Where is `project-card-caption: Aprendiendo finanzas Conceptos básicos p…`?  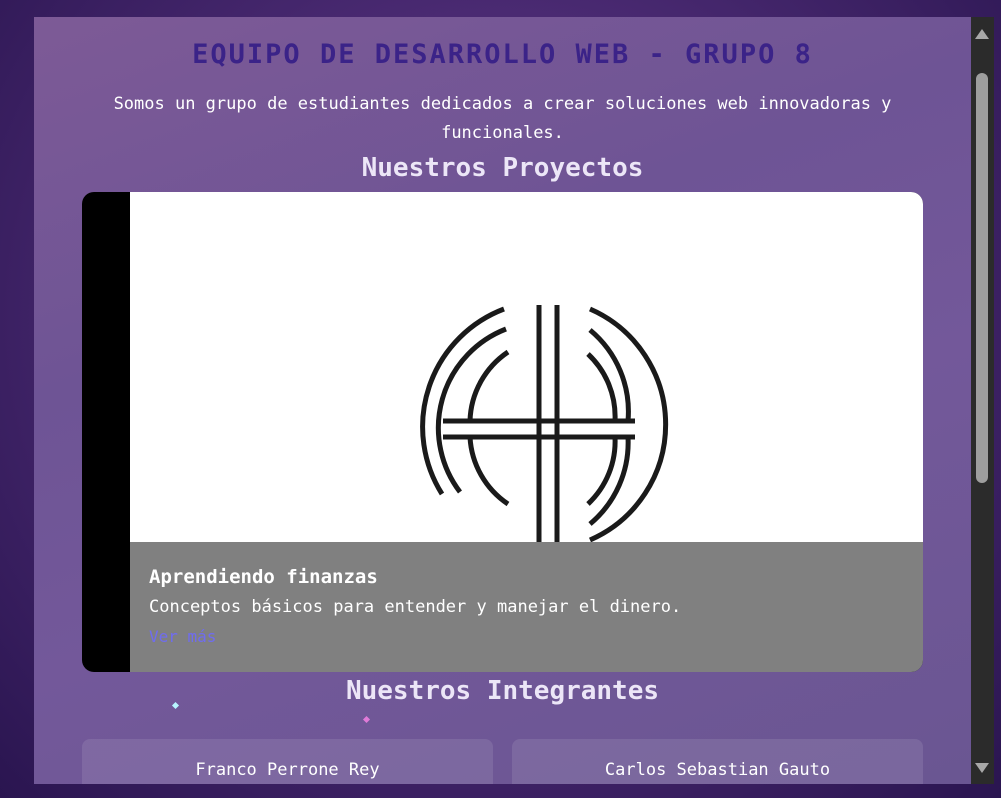 project-card-caption: Aprendiendo finanzas Conceptos básicos p… is located at coordinates (526, 607).